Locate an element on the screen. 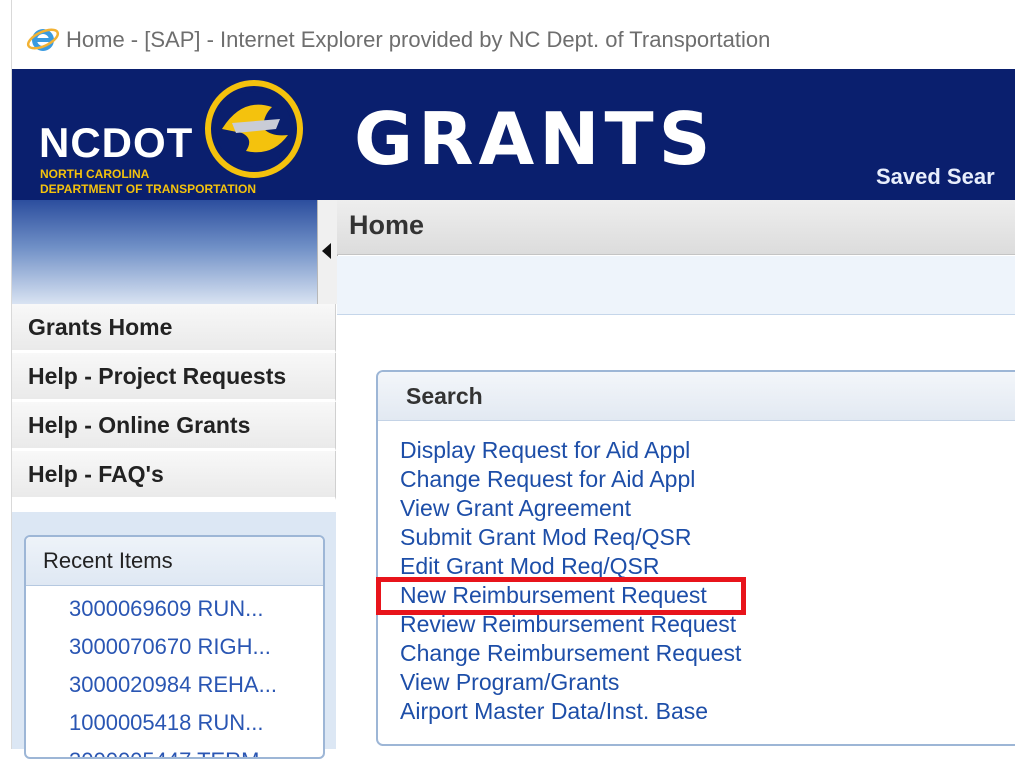 The height and width of the screenshot is (759, 1015). sidebar-item-grants-home: Grants Home is located at coordinates (174, 328).